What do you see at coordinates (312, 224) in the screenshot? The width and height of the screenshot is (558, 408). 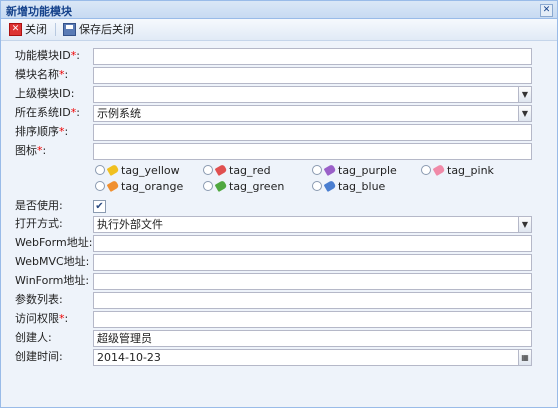 I see `open-mode-combo: 执行外部文件 ▼` at bounding box center [312, 224].